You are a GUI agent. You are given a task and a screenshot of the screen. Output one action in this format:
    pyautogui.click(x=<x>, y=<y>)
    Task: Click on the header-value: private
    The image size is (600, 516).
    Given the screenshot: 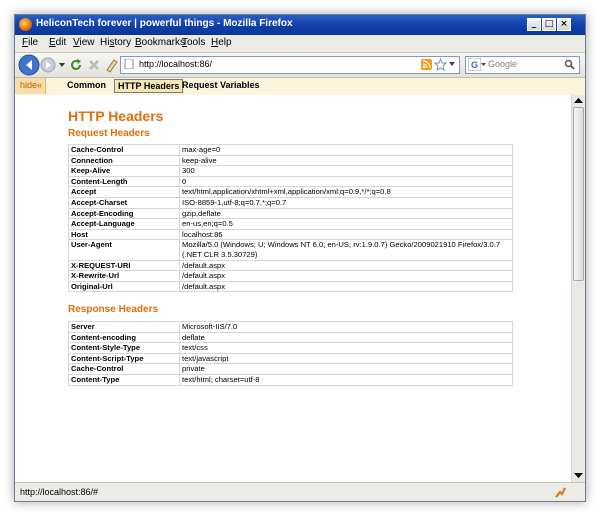 What is the action you would take?
    pyautogui.click(x=346, y=369)
    